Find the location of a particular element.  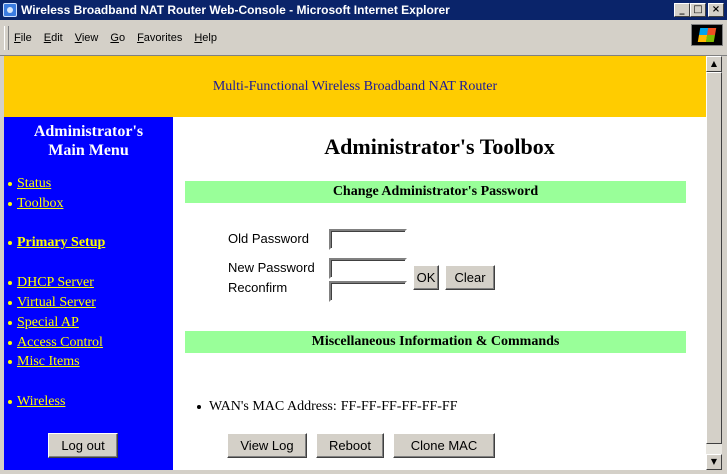

ie-page-icon is located at coordinates (10, 10).